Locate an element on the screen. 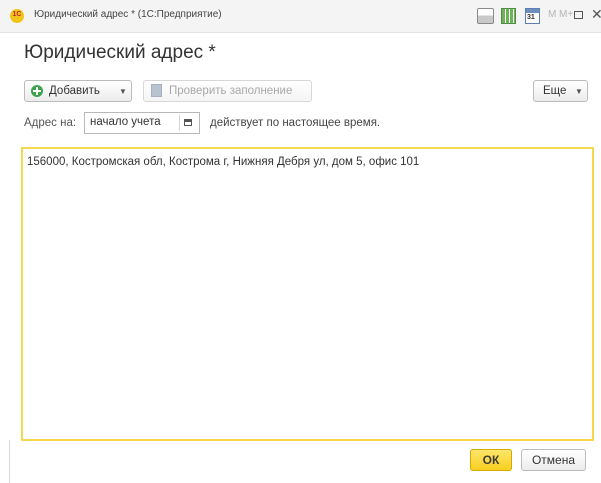 The width and height of the screenshot is (601, 483). memory-button-m-plus: M+ is located at coordinates (566, 14).